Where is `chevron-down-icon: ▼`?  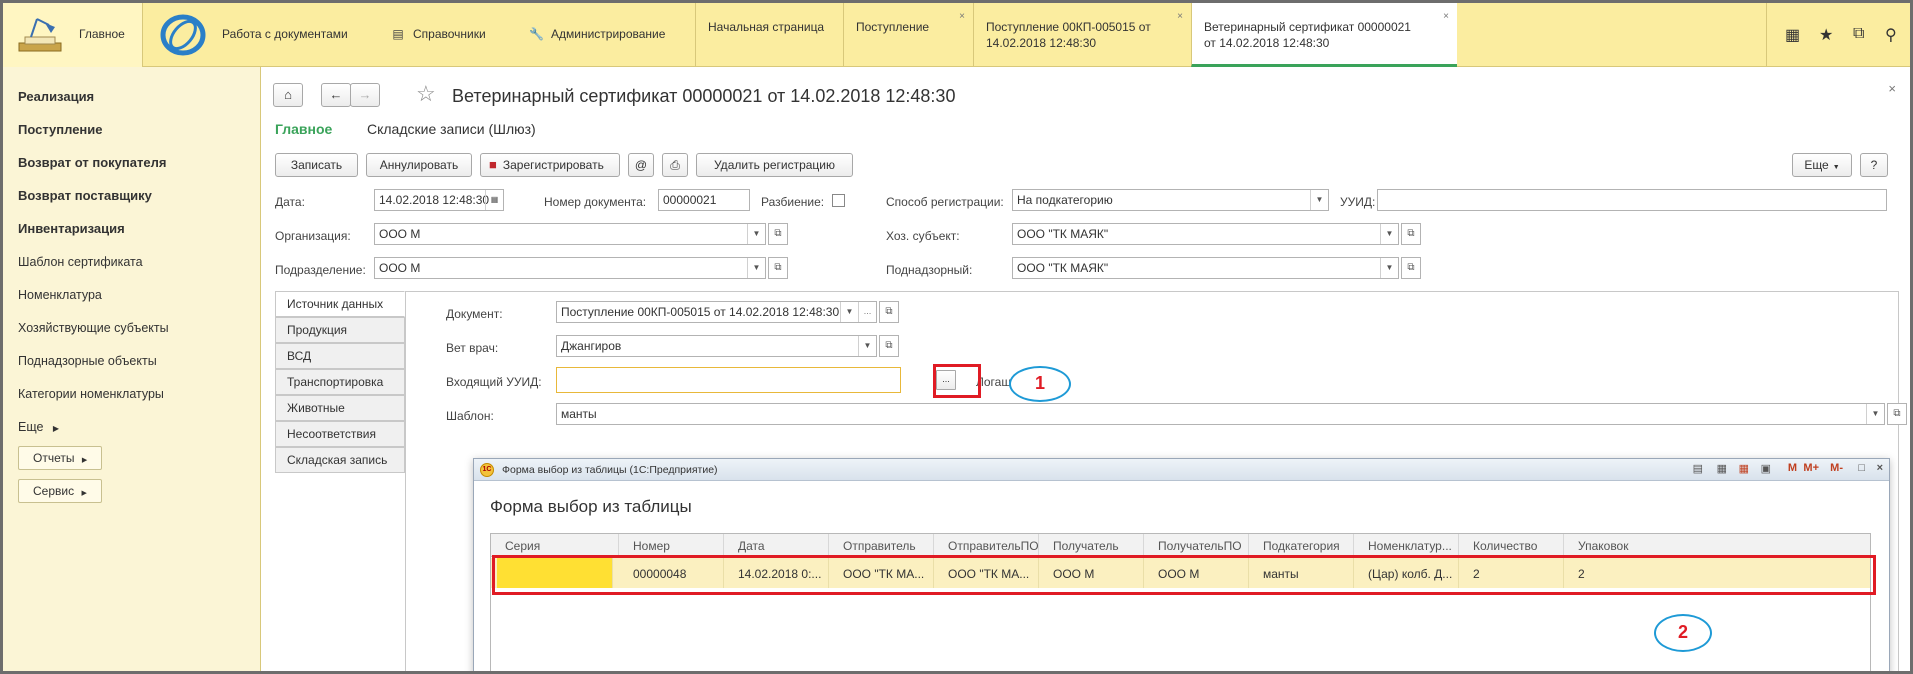
chevron-down-icon: ▼ is located at coordinates (756, 268).